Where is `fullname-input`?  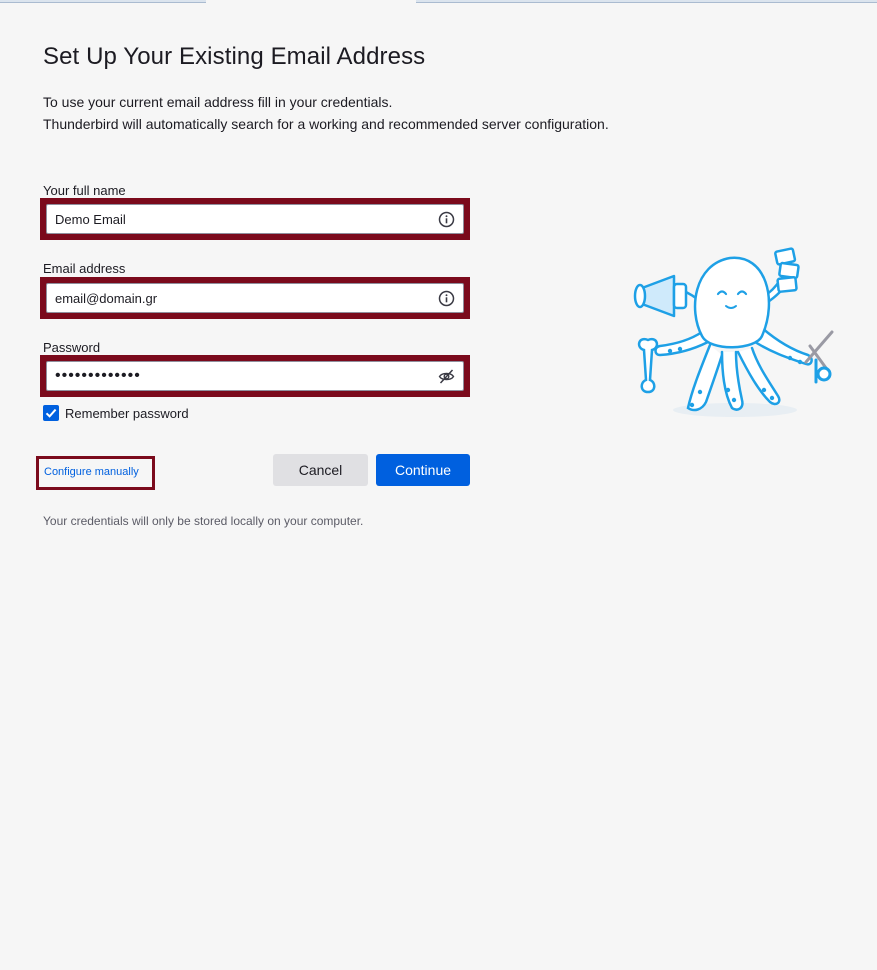
fullname-input is located at coordinates (240, 219).